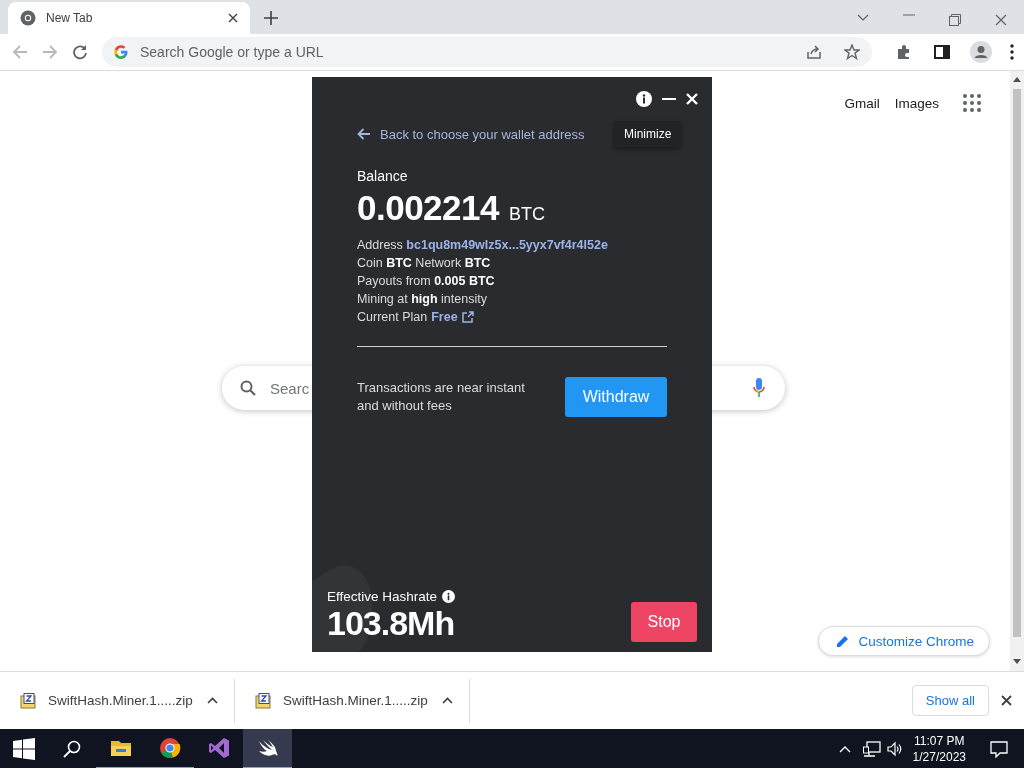 This screenshot has width=1024, height=768. Describe the element at coordinates (428, 208) in the screenshot. I see `balance-amount: 0.002214` at that location.